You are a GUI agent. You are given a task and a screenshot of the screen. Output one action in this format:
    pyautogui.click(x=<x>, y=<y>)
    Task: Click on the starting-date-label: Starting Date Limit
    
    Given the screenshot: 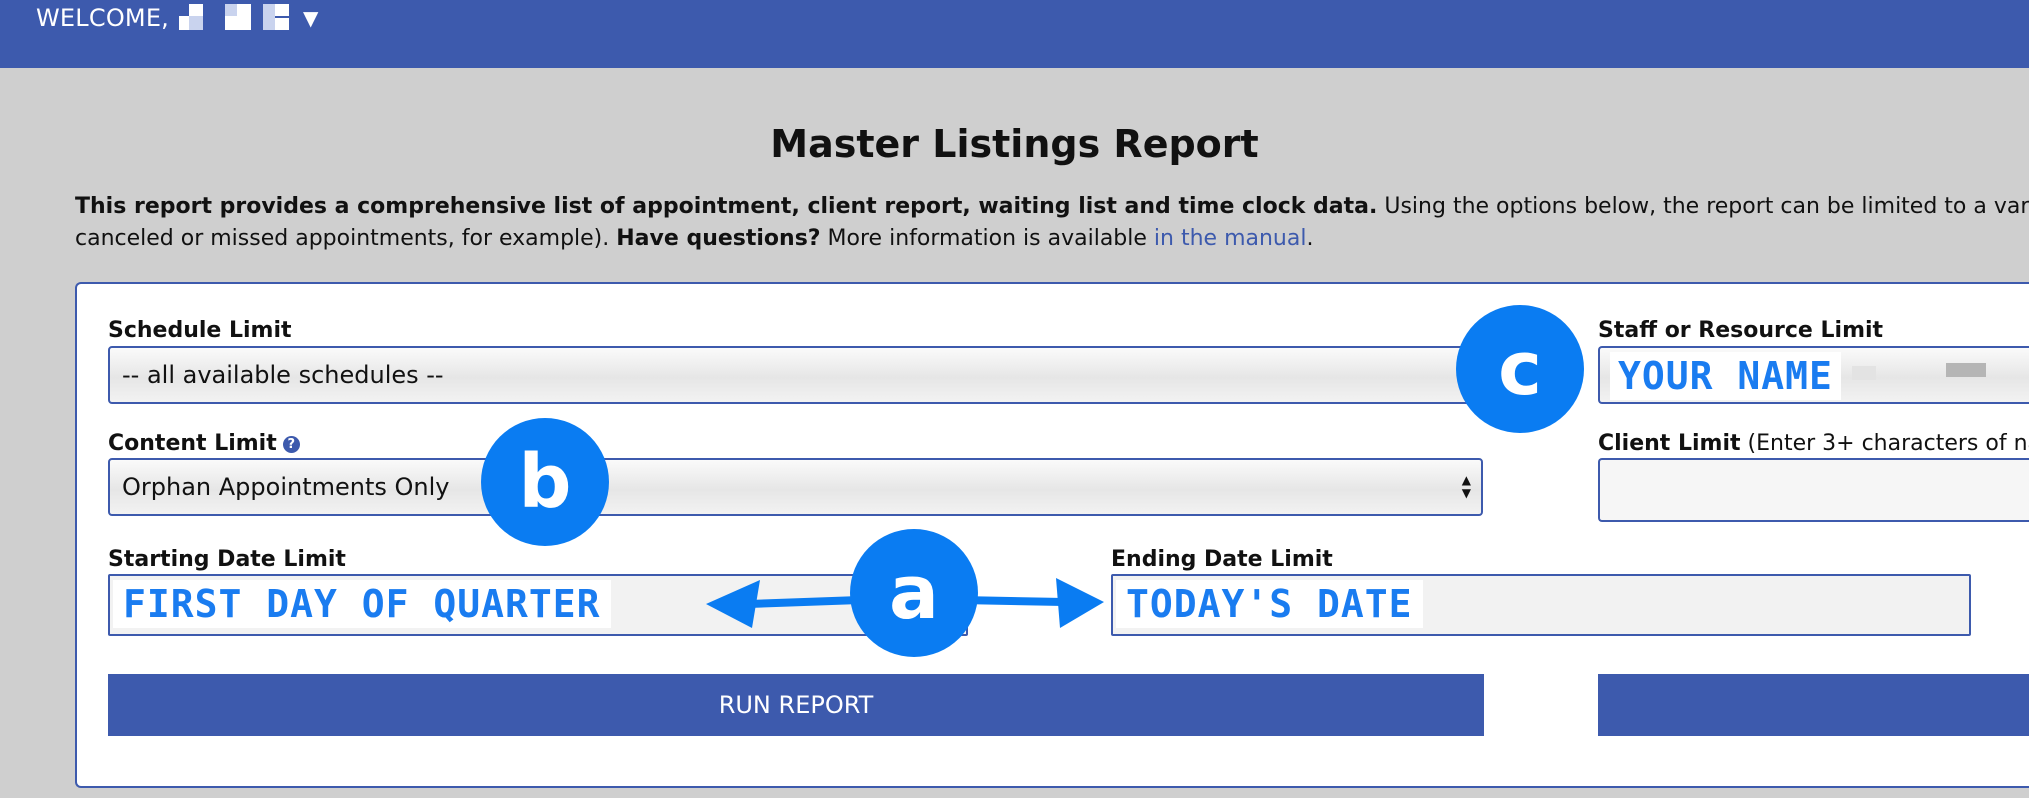 What is the action you would take?
    pyautogui.click(x=227, y=559)
    